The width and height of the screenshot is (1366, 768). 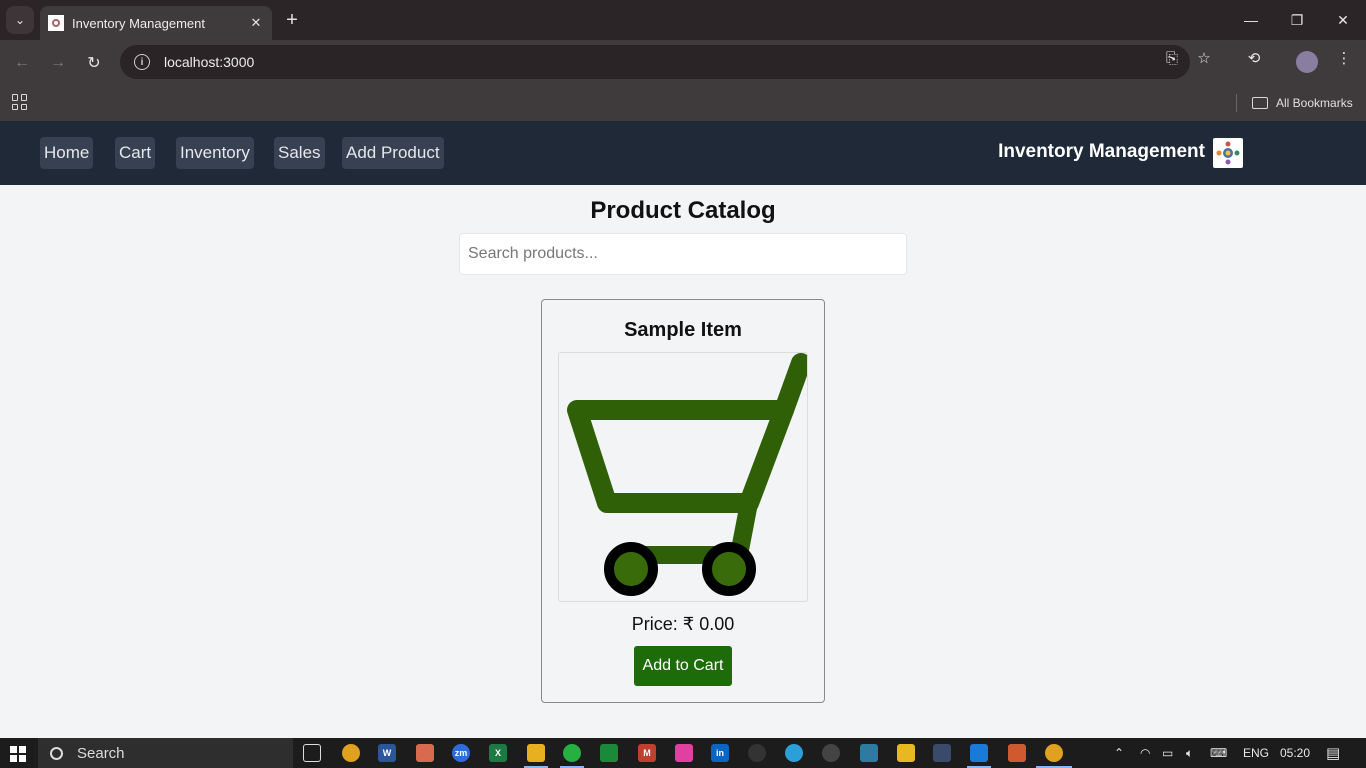 What do you see at coordinates (1256, 753) in the screenshot?
I see `language-indicator: ENG` at bounding box center [1256, 753].